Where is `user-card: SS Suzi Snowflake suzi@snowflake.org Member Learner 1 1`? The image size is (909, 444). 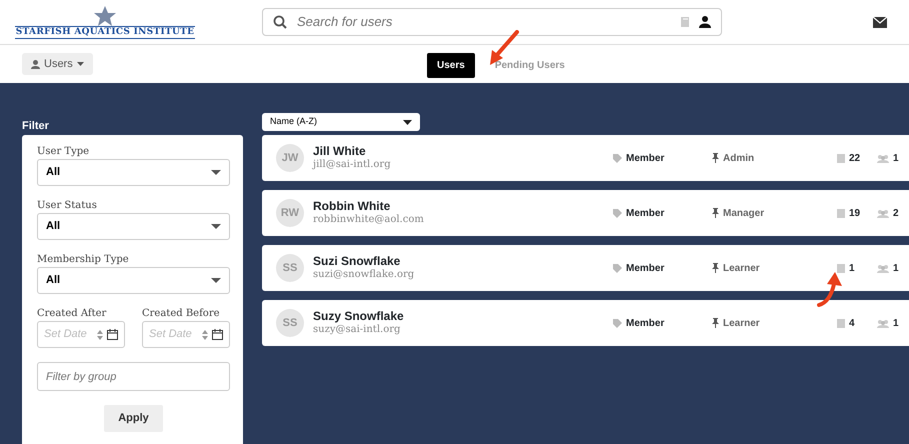 user-card: SS Suzi Snowflake suzi@snowflake.org Member Learner 1 1 is located at coordinates (585, 268).